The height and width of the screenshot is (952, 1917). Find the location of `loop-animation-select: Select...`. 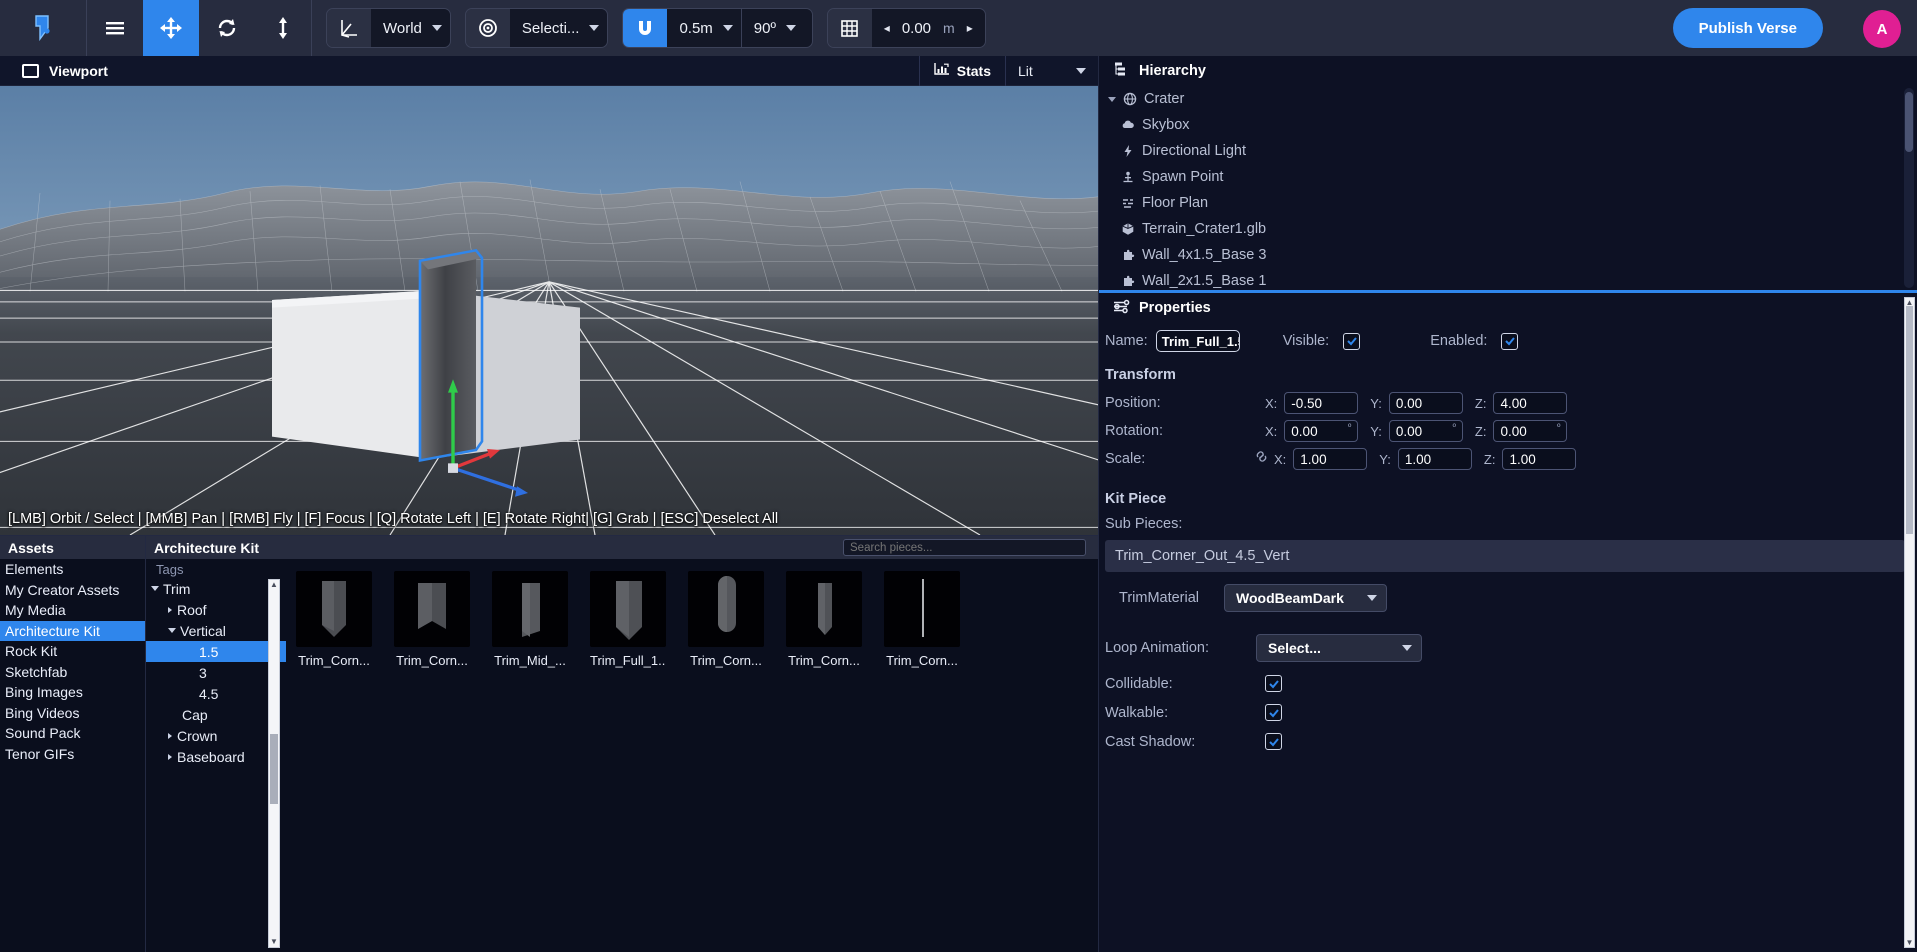

loop-animation-select: Select... is located at coordinates (1339, 648).